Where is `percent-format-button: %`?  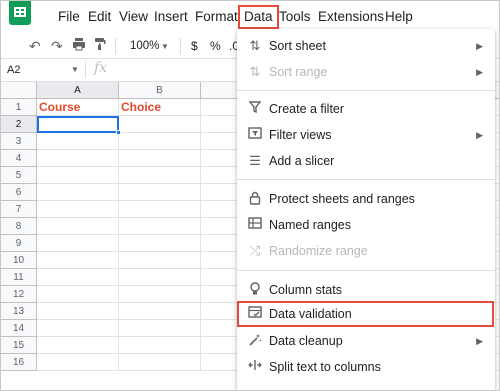 percent-format-button: % is located at coordinates (215, 46).